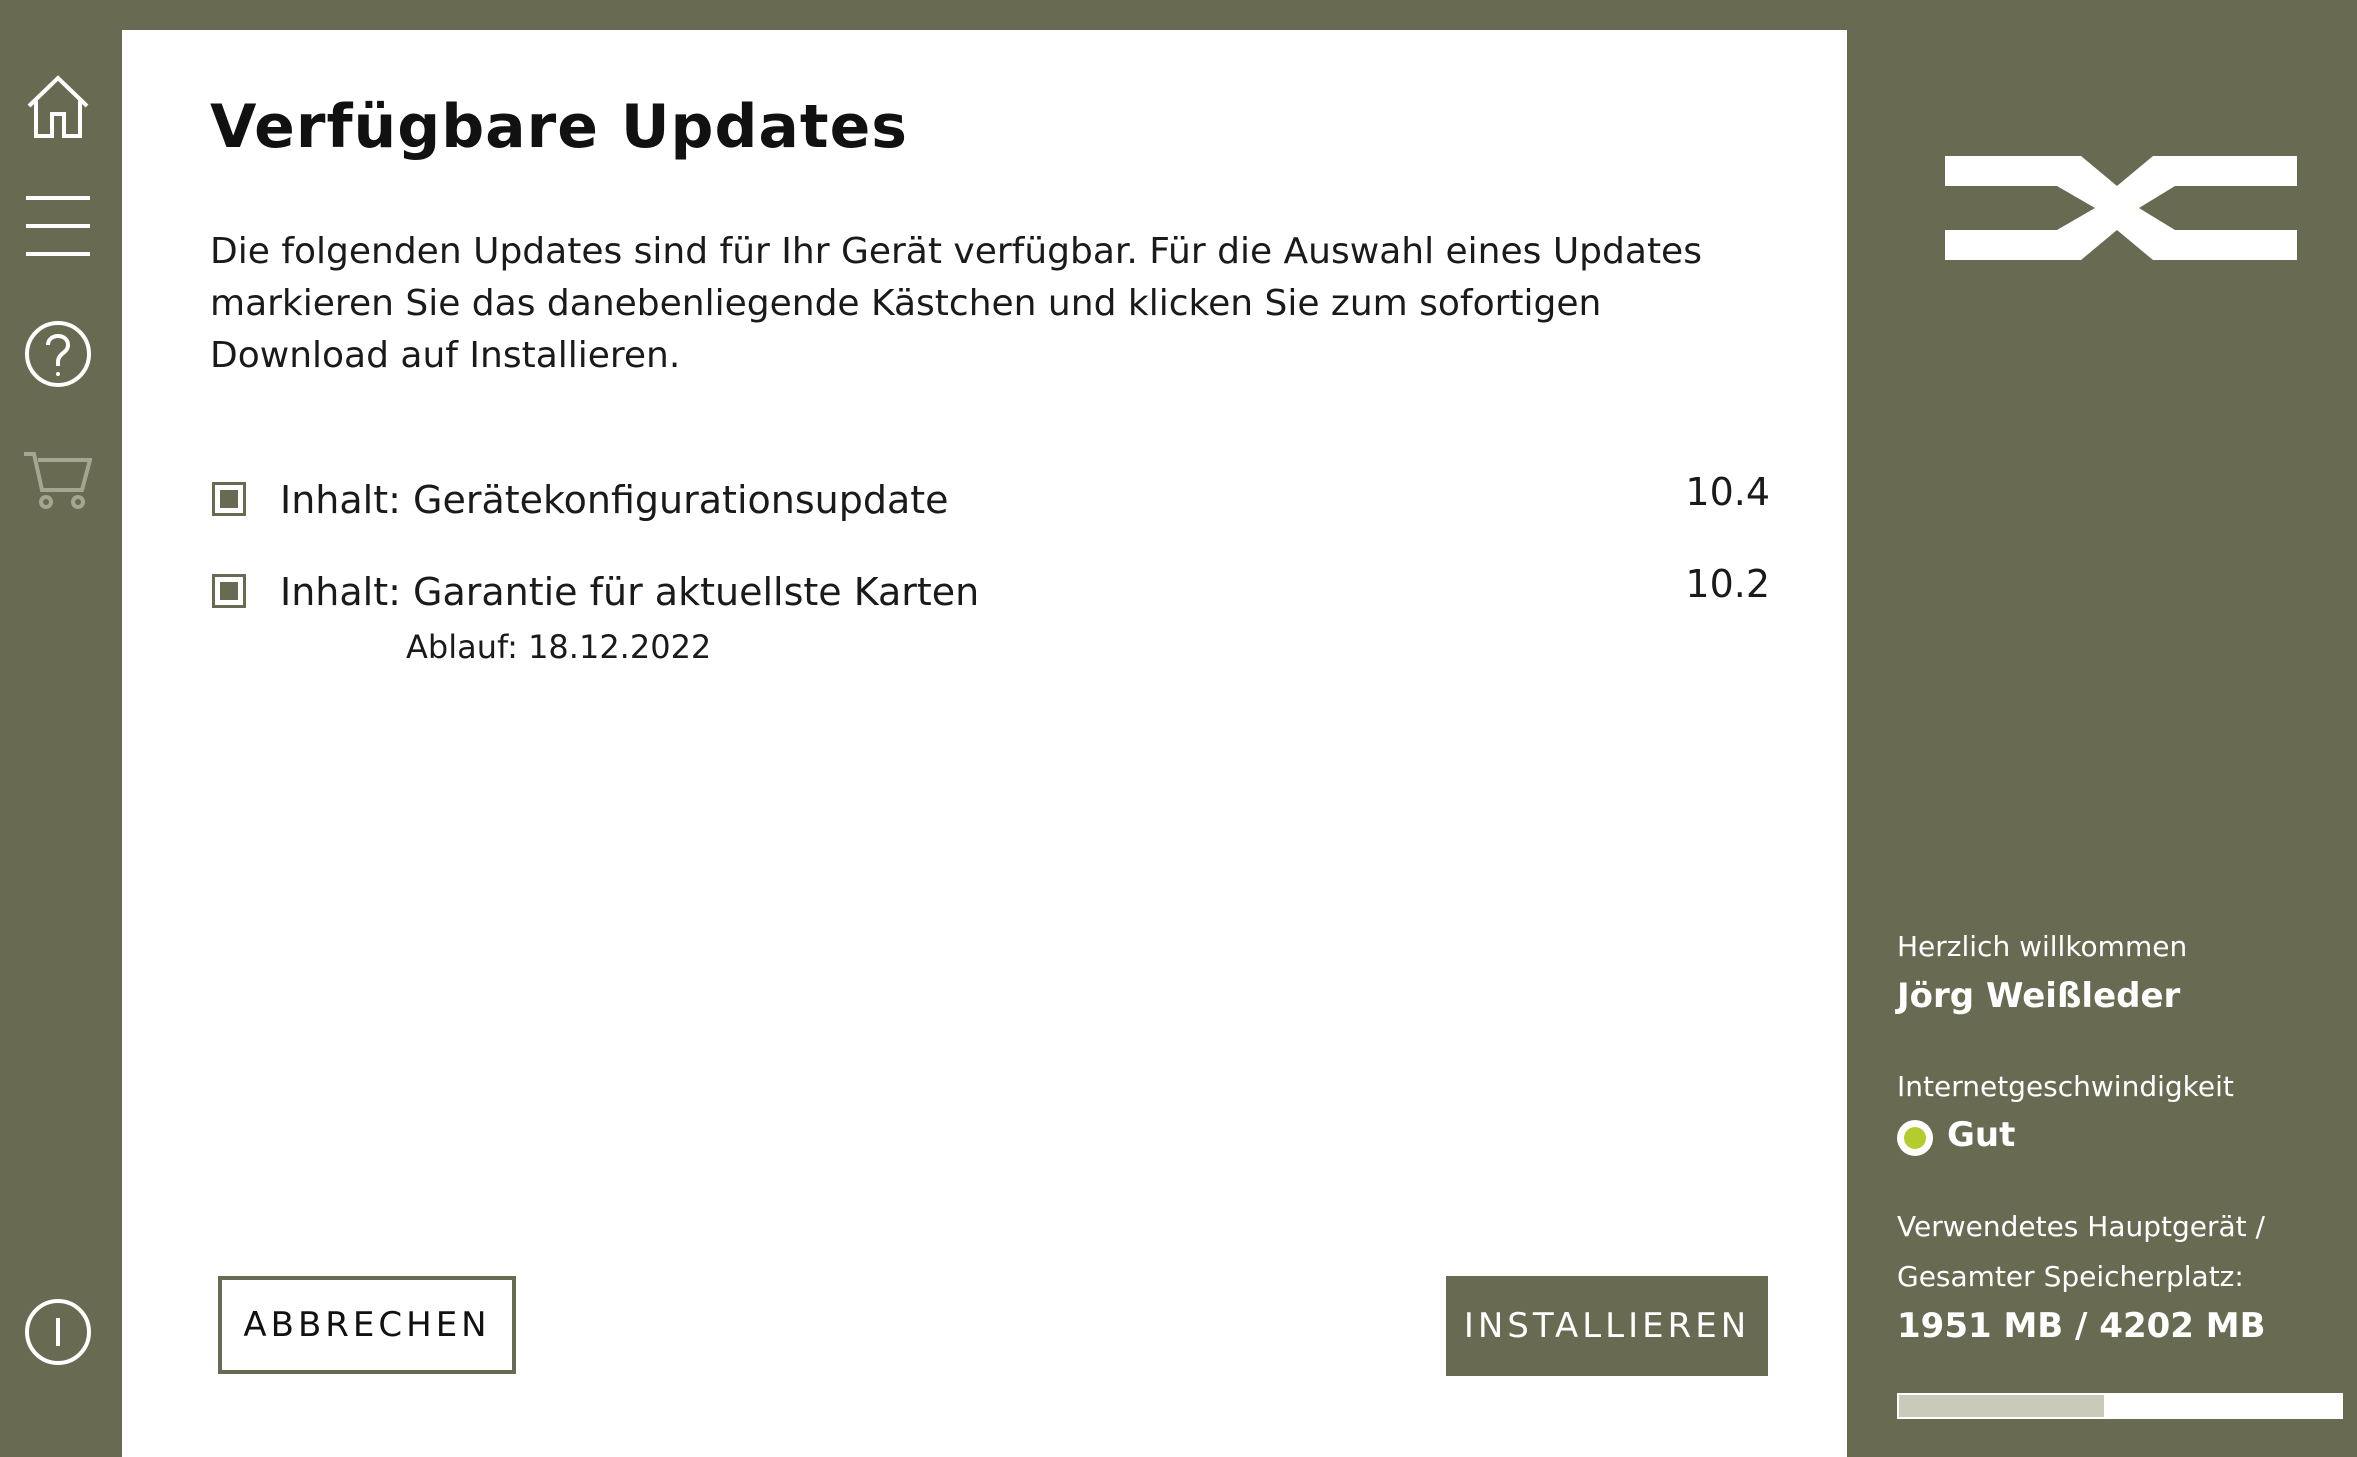 The height and width of the screenshot is (1457, 2357). I want to click on update-label: Inhalt: Gerätekonfigurationsupdate, so click(614, 500).